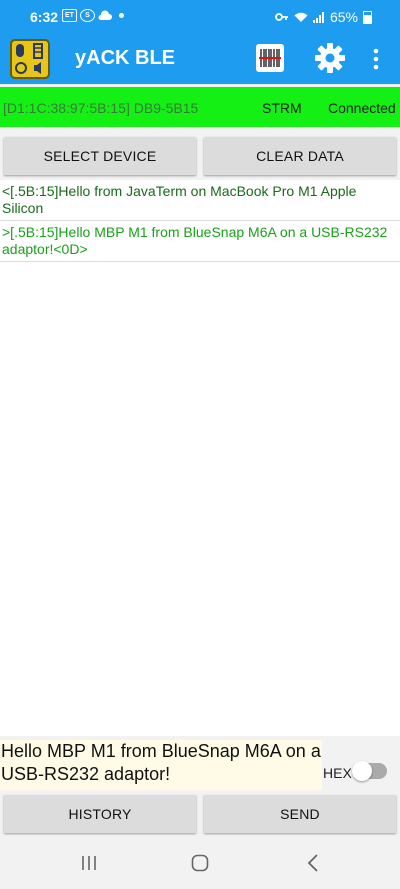  I want to click on signal-icon, so click(318, 17).